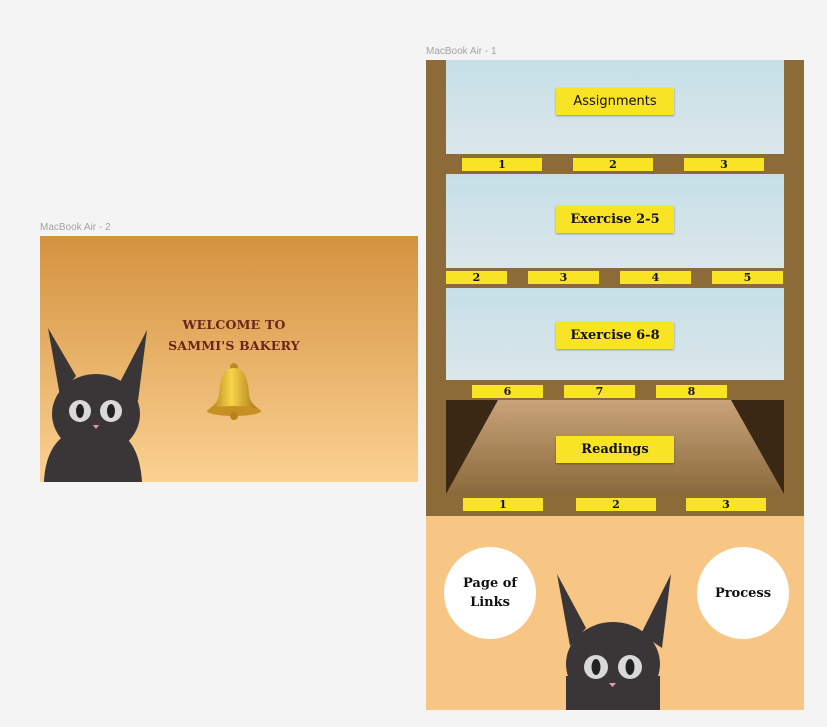 This screenshot has height=727, width=827. What do you see at coordinates (615, 101) in the screenshot?
I see `assignments-button: Assignments` at bounding box center [615, 101].